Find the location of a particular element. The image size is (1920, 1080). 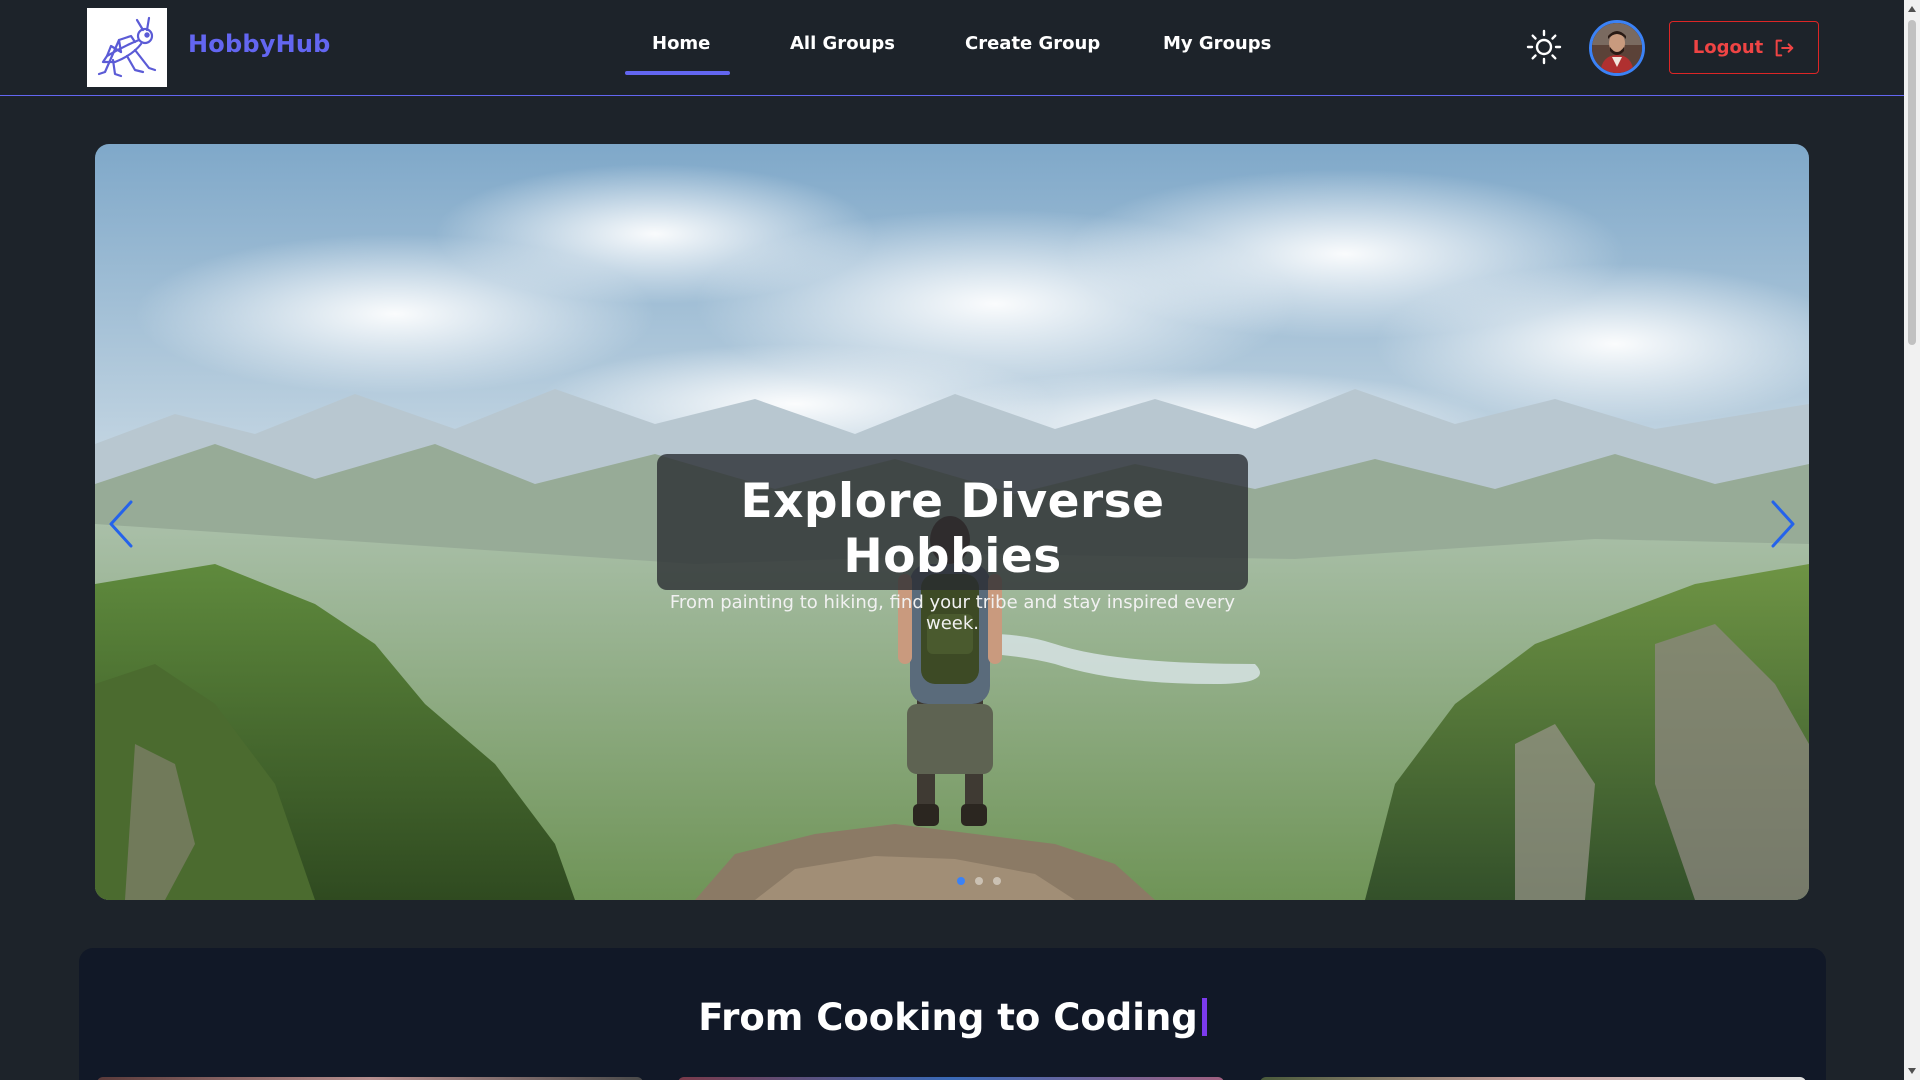

chevron-left-icon is located at coordinates (121, 524).